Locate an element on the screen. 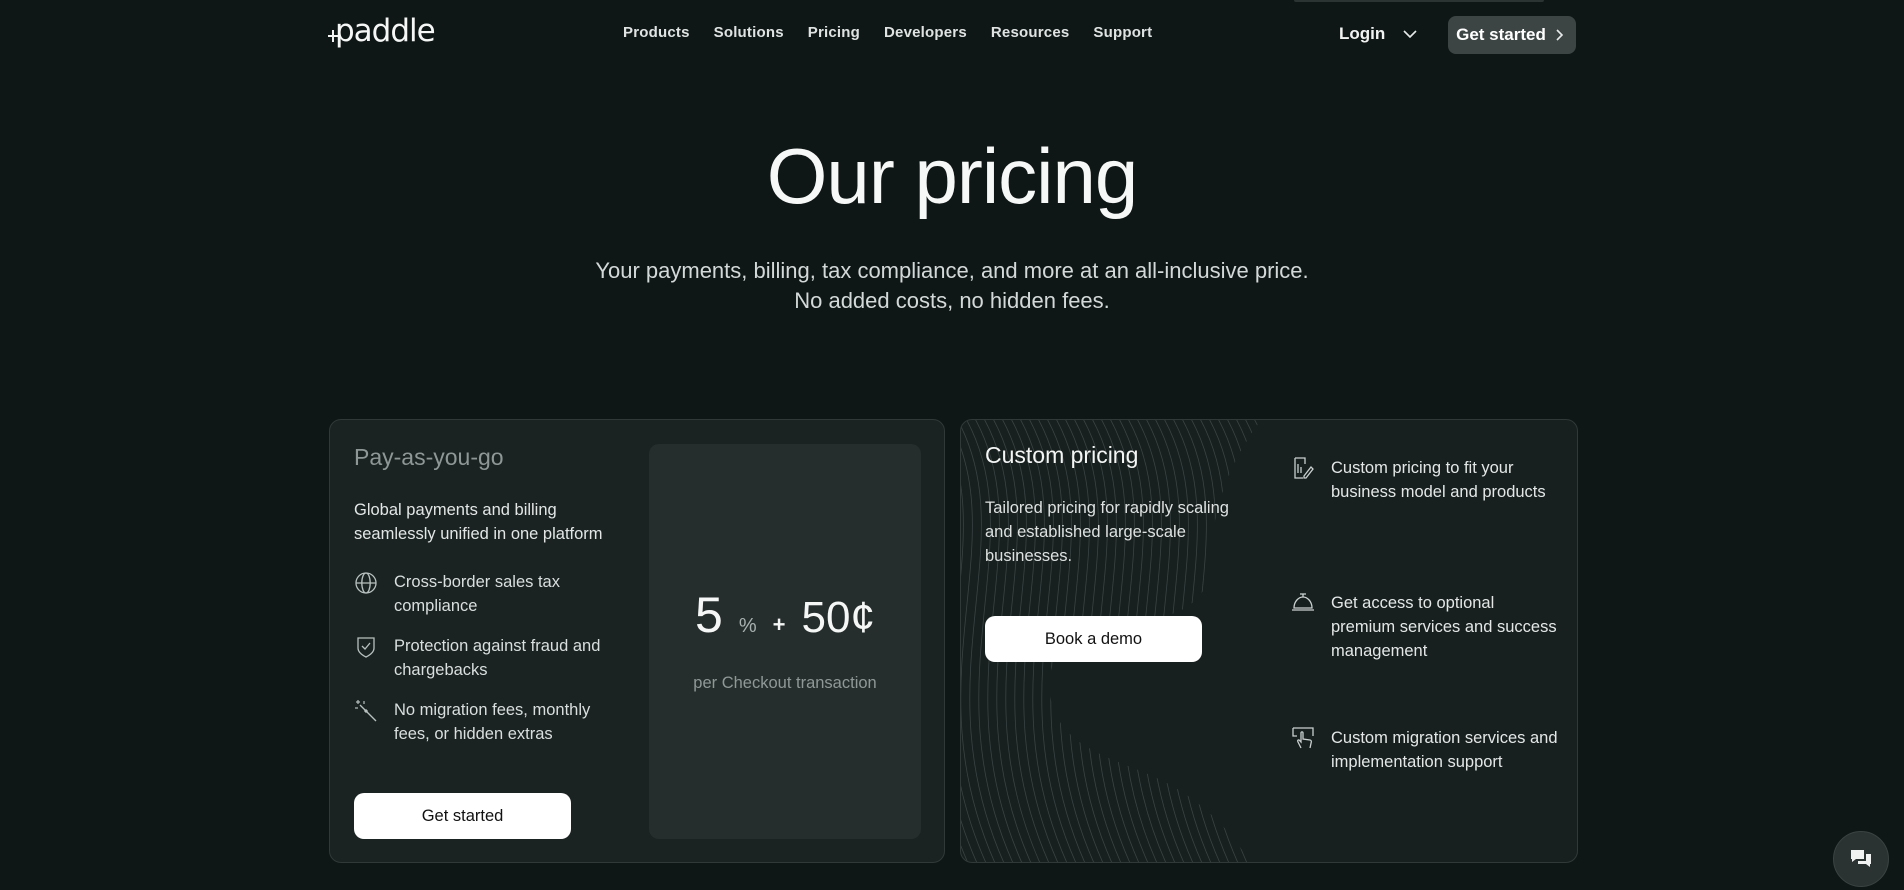 This screenshot has width=1904, height=890. globe-icon is located at coordinates (366, 583).